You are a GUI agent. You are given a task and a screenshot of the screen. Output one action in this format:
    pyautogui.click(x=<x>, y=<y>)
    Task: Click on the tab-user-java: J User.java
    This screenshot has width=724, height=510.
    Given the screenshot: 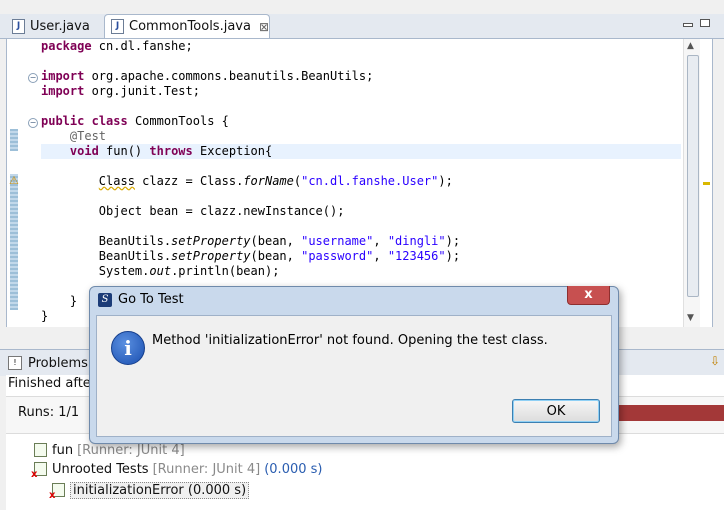 What is the action you would take?
    pyautogui.click(x=54, y=26)
    